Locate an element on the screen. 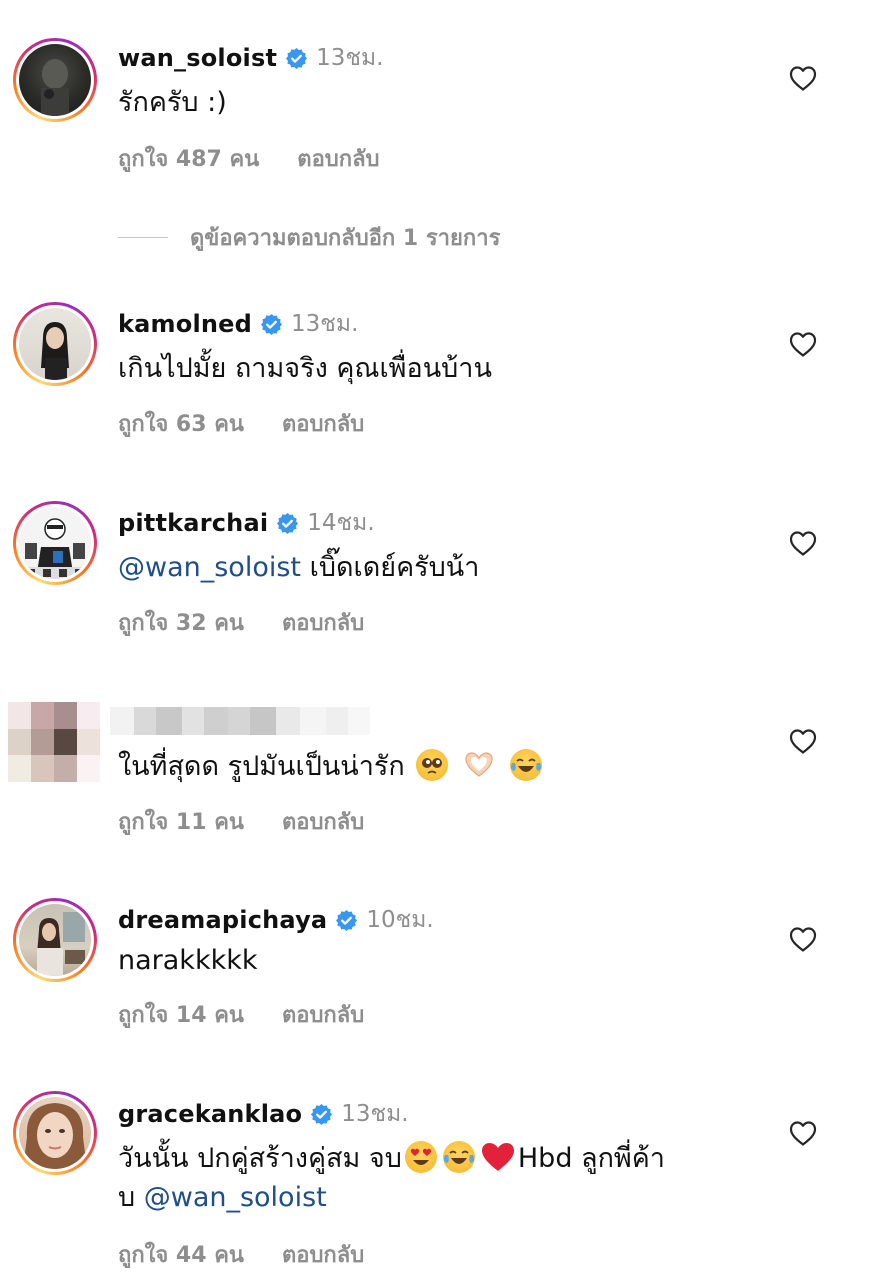 The image size is (870, 1281). username-row: dreamapichaya 10ชม. is located at coordinates (276, 920).